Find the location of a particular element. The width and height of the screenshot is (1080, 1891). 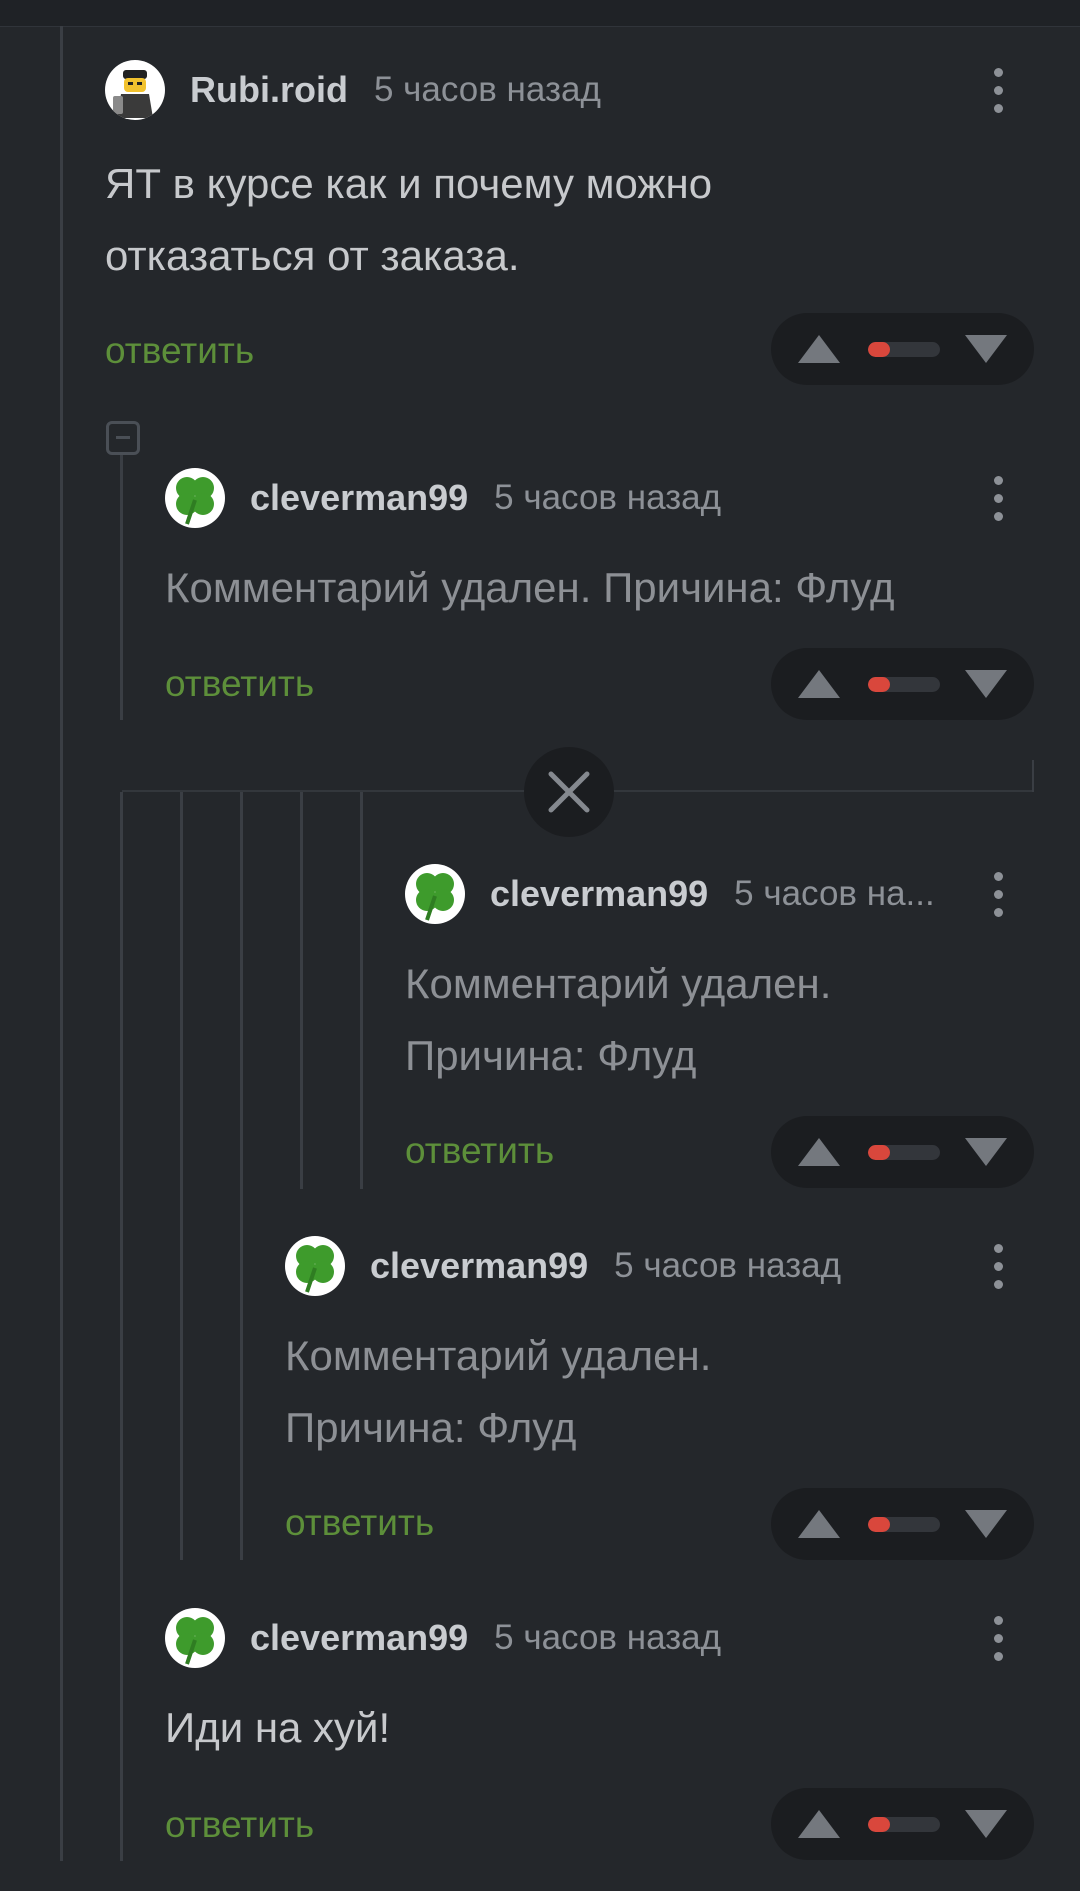

collapse-thread-icon is located at coordinates (123, 438).